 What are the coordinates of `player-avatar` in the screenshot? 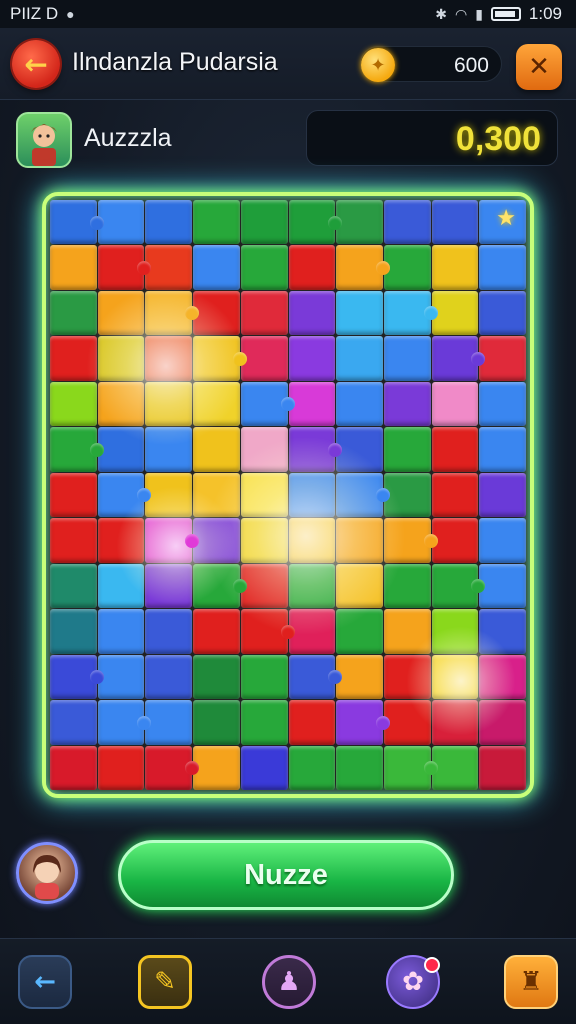 It's located at (44, 140).